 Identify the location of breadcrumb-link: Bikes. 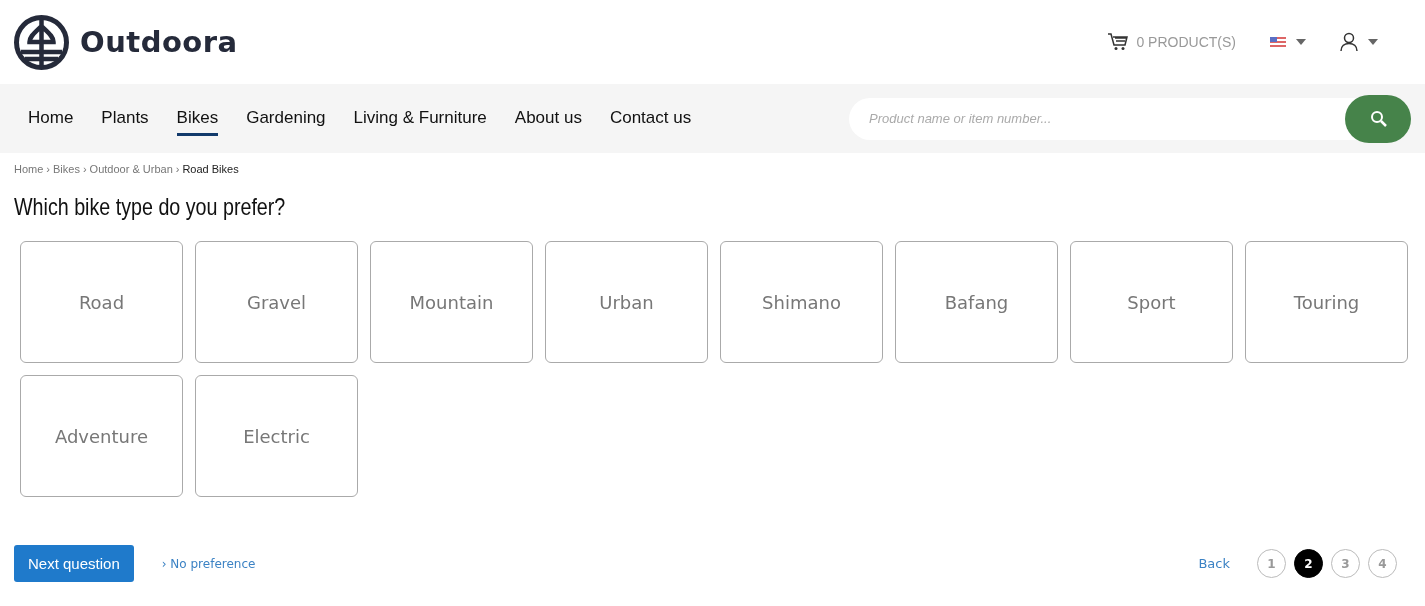
(66, 169).